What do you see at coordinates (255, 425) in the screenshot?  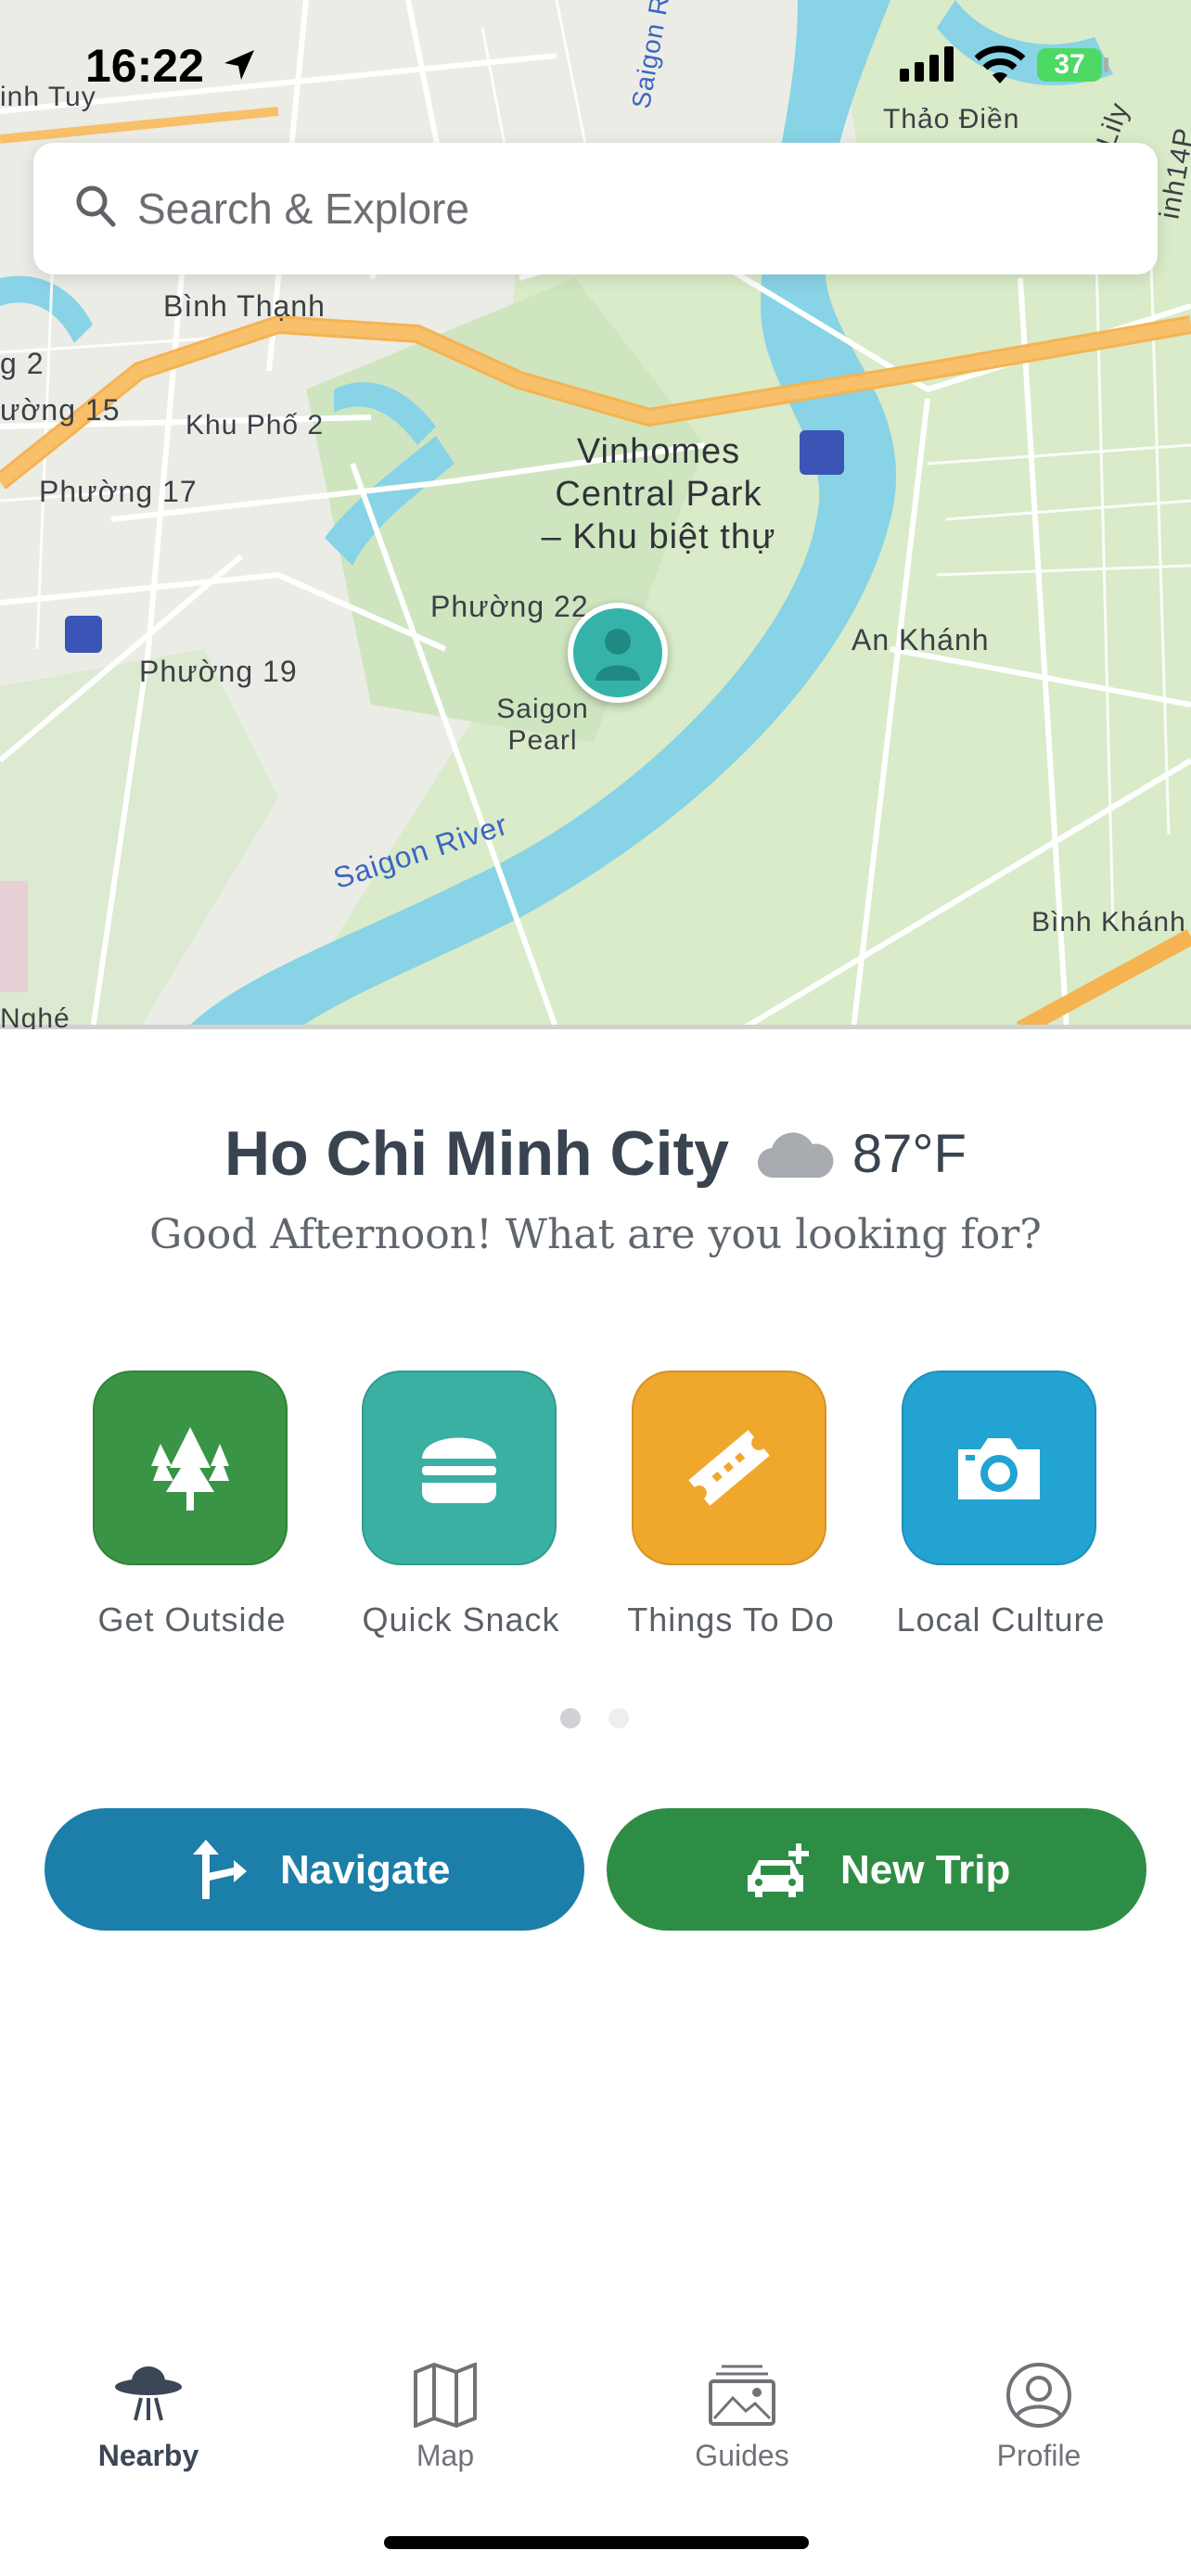 I see `map-label: Khu Phố 2` at bounding box center [255, 425].